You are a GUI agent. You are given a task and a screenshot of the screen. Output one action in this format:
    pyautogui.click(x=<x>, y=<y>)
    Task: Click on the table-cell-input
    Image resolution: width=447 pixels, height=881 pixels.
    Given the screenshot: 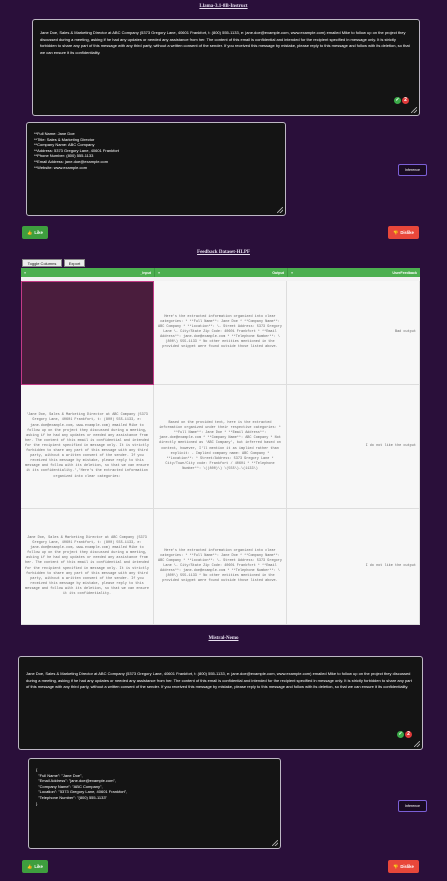 What is the action you would take?
    pyautogui.click(x=87, y=333)
    